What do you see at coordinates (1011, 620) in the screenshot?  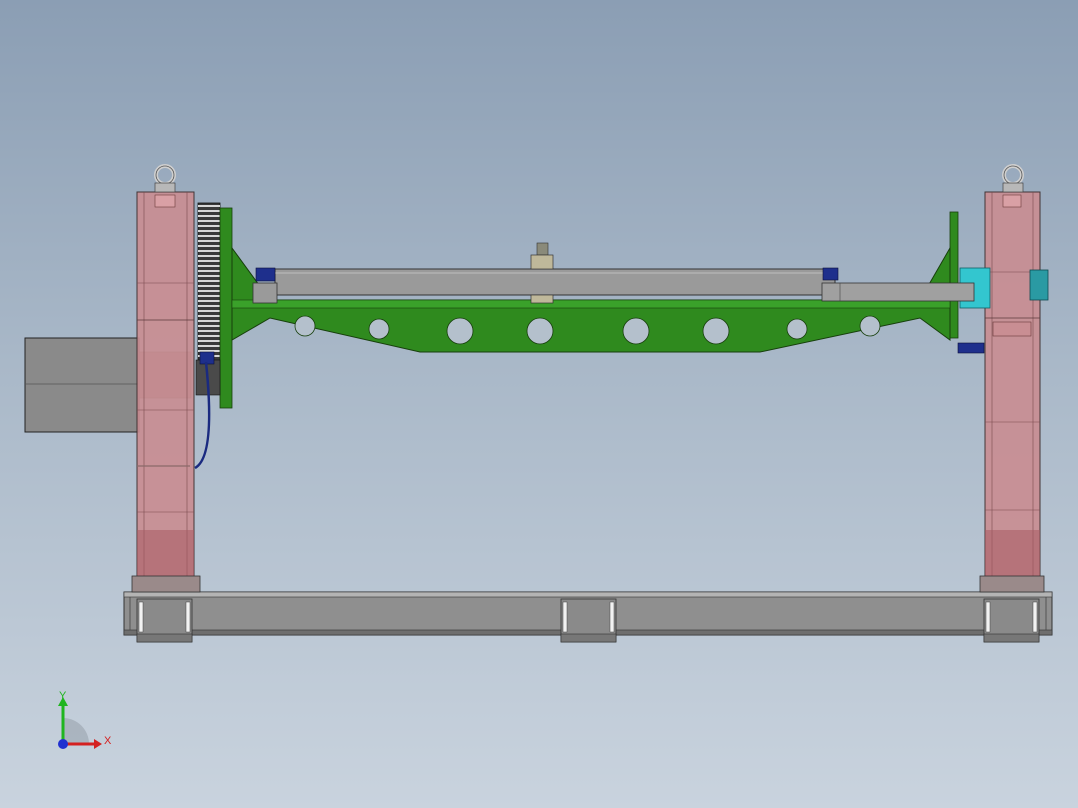 I see `base-foot-right` at bounding box center [1011, 620].